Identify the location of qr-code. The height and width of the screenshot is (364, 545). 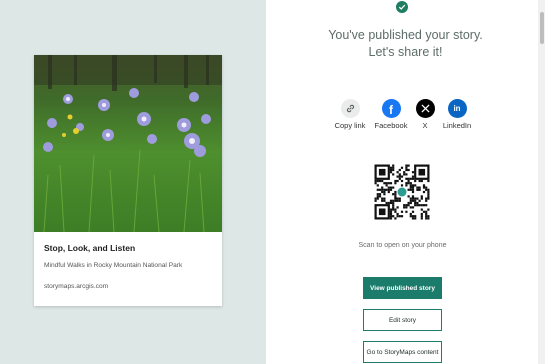
(402, 192).